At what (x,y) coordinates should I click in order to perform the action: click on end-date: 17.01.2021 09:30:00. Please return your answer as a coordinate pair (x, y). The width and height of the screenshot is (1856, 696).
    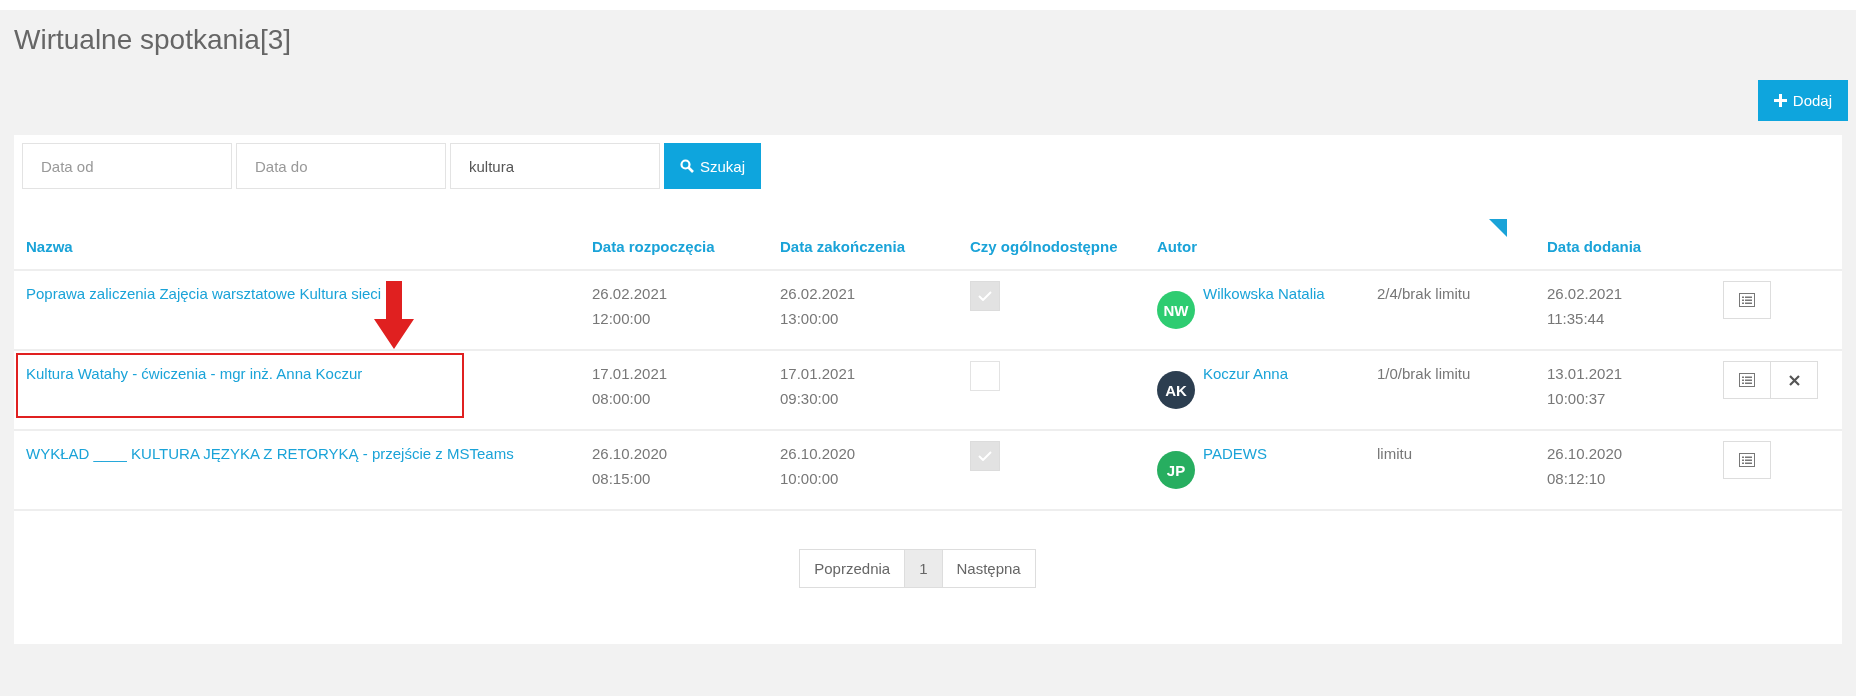
    Looking at the image, I should click on (818, 386).